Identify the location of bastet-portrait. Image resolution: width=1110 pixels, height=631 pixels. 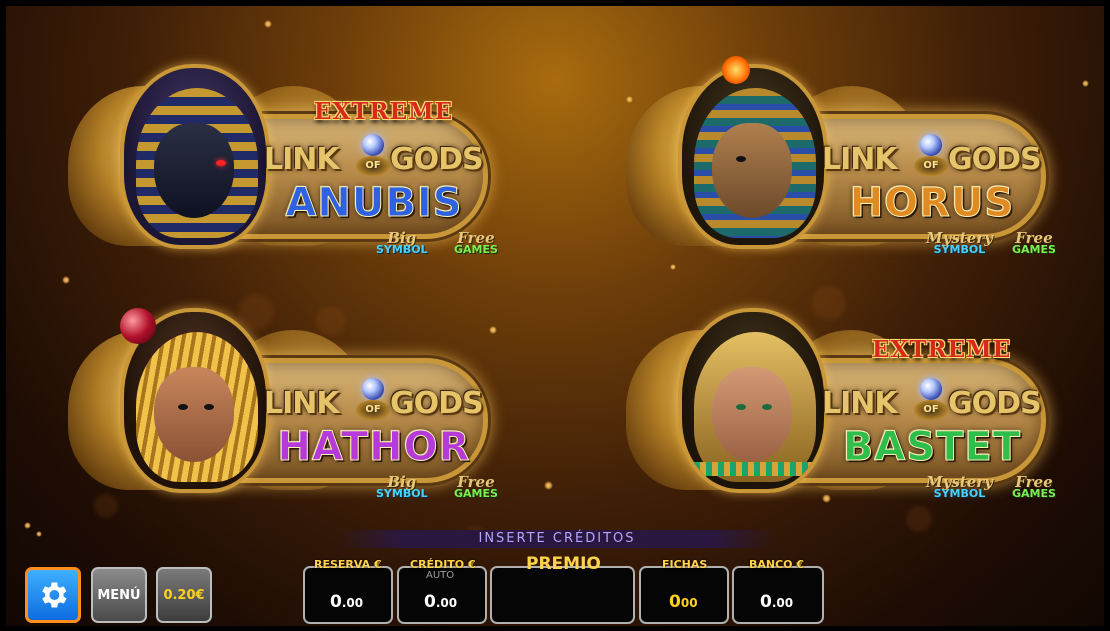
(753, 400).